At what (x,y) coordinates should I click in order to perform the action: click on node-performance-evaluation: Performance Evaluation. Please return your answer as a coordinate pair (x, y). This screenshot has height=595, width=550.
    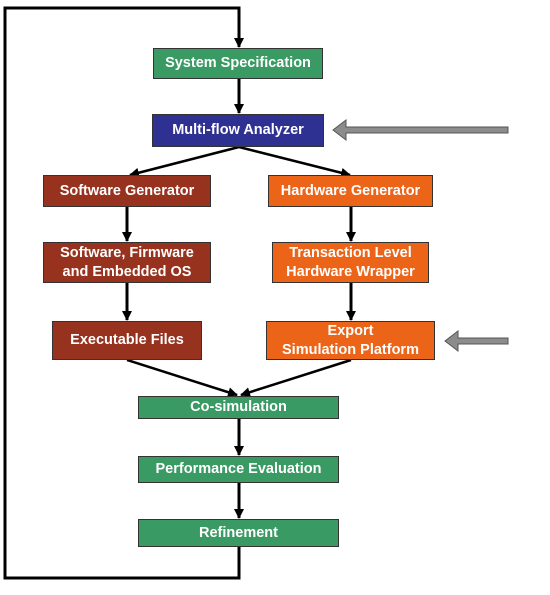
    Looking at the image, I should click on (238, 469).